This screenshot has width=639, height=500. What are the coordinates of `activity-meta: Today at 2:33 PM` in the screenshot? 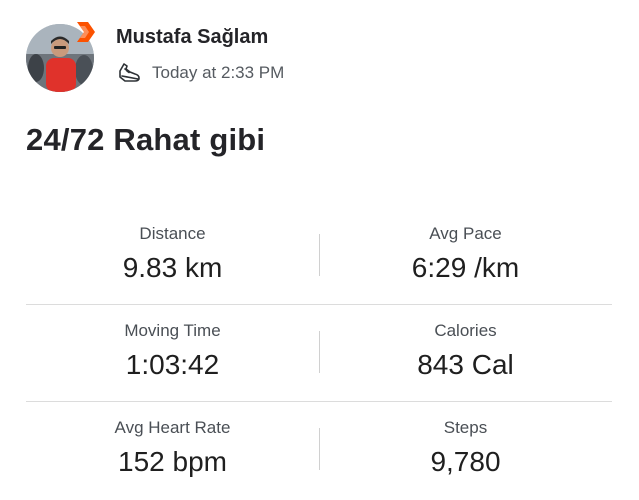 It's located at (200, 73).